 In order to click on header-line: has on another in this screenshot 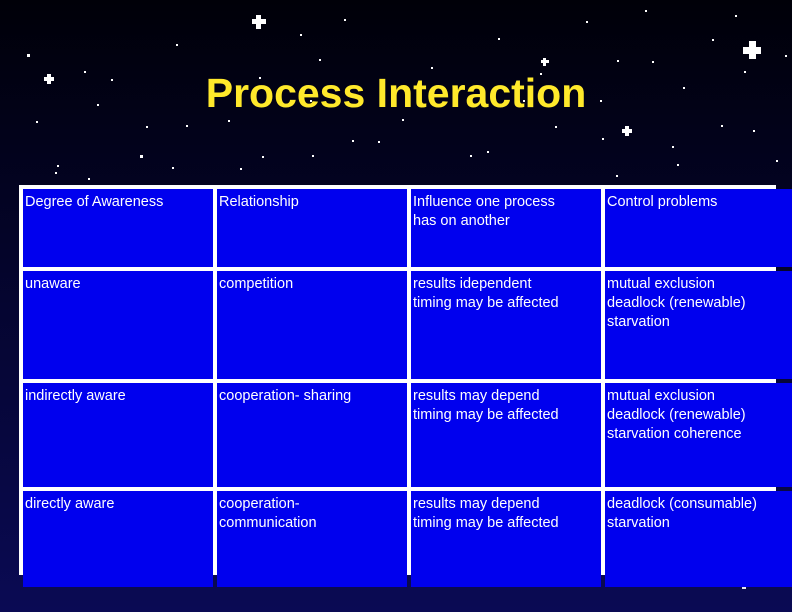, I will do `click(461, 221)`.